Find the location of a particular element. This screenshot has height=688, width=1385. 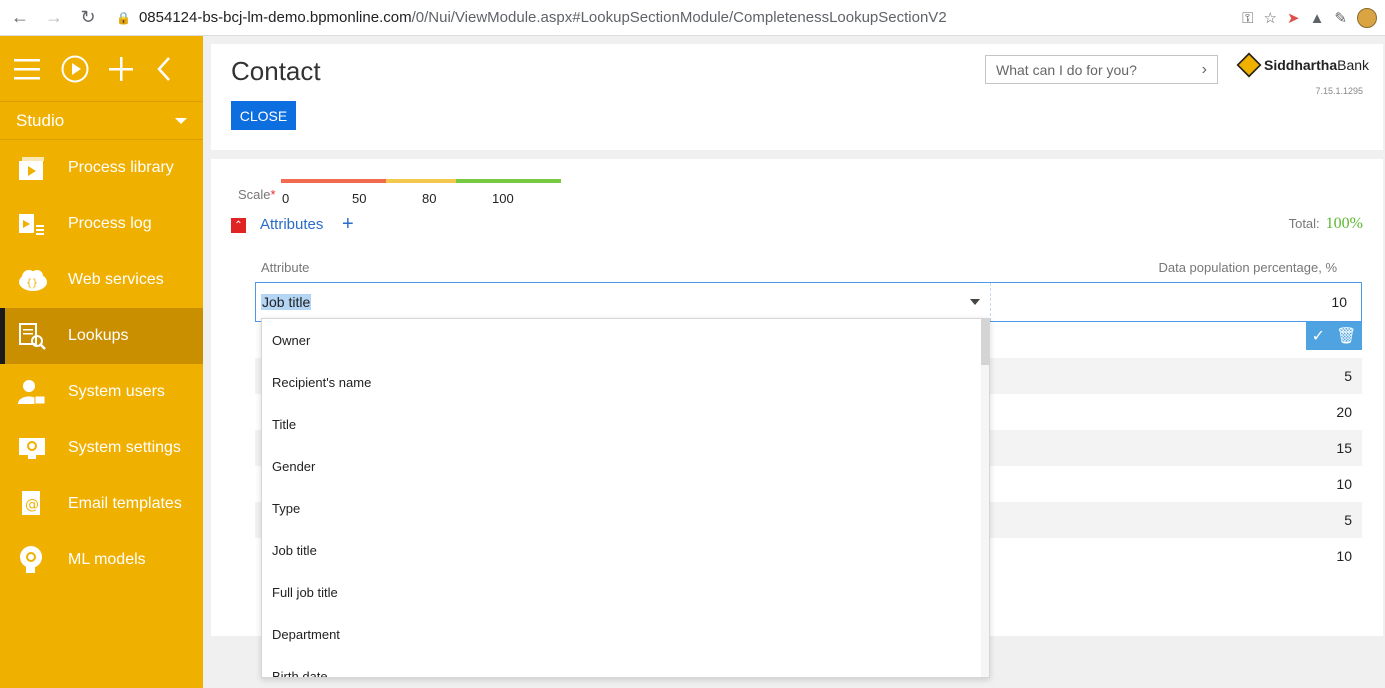

company-logo: SiddharthaBank is located at coordinates (1303, 65).